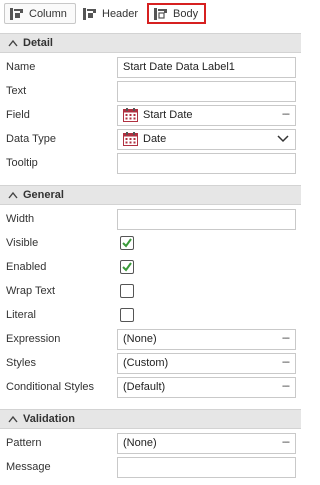 This screenshot has height=485, width=320. Describe the element at coordinates (286, 362) in the screenshot. I see `styles-ellipsis-button: ---` at that location.